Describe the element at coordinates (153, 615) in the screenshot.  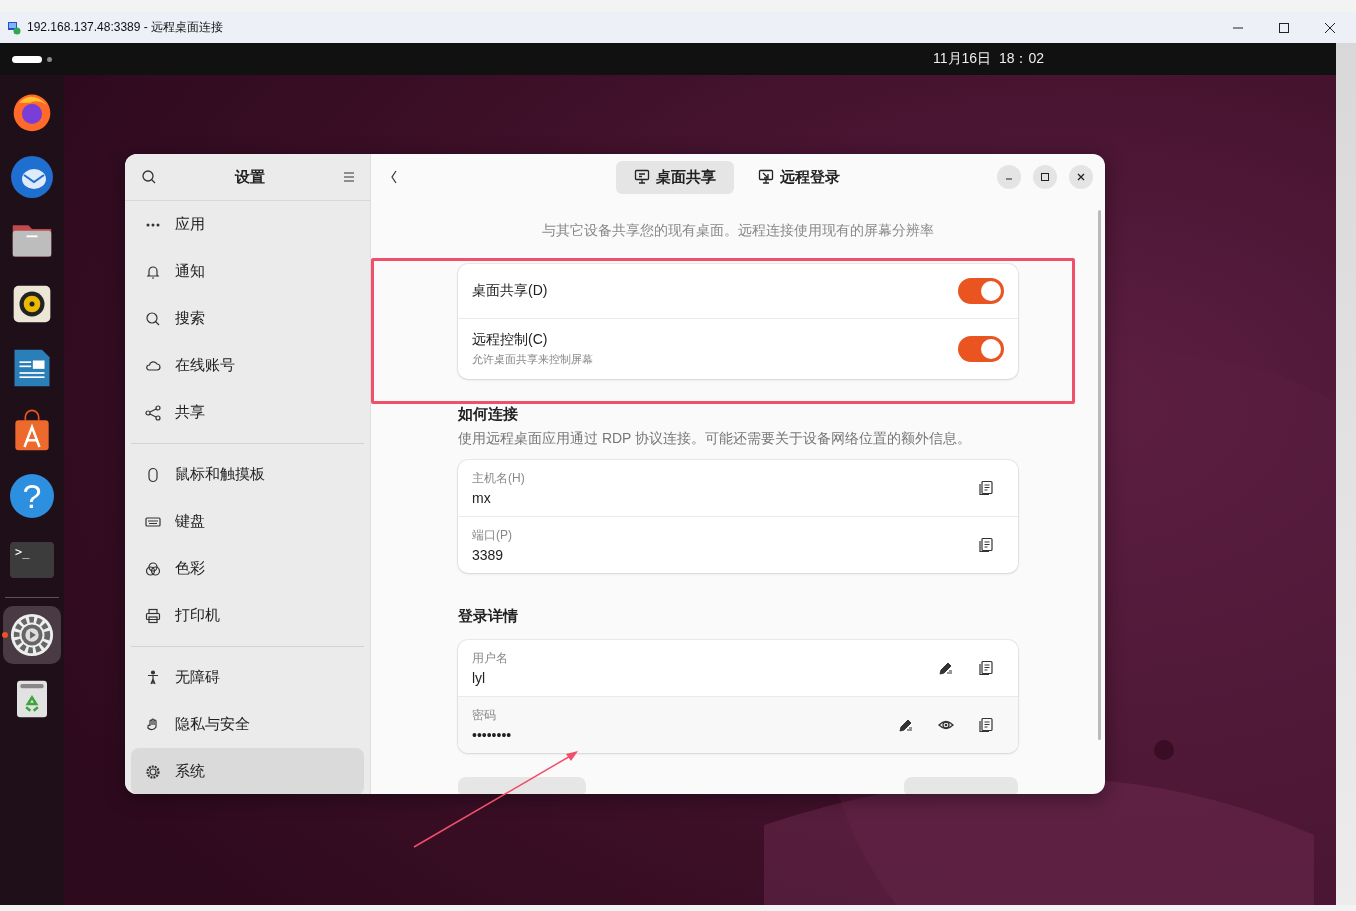
I see `printer-icon` at that location.